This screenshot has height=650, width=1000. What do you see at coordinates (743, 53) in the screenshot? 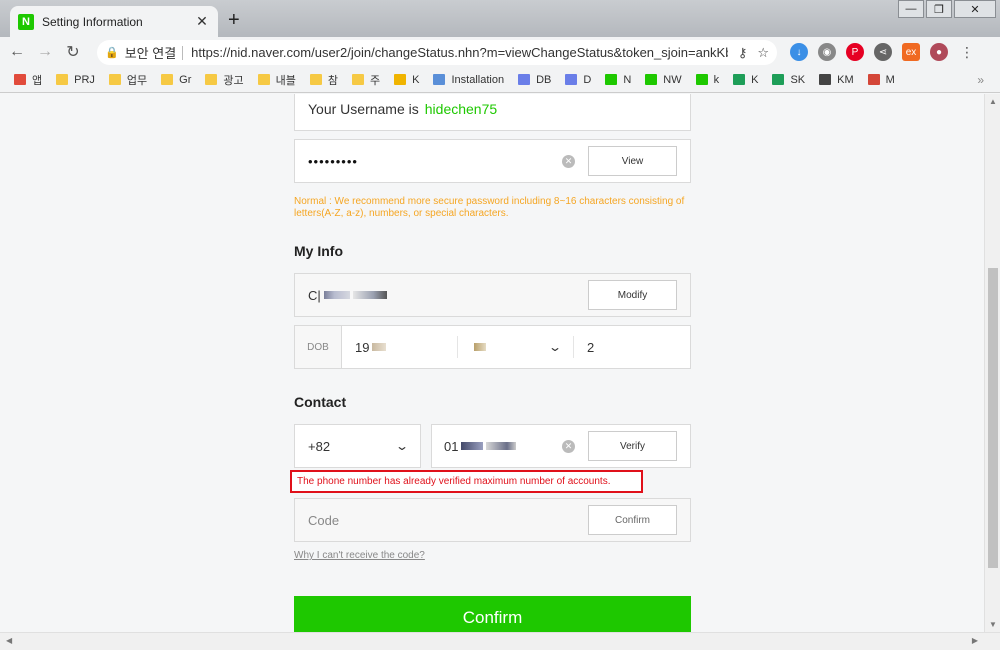
I see `key-icon: ⚷` at bounding box center [743, 53].